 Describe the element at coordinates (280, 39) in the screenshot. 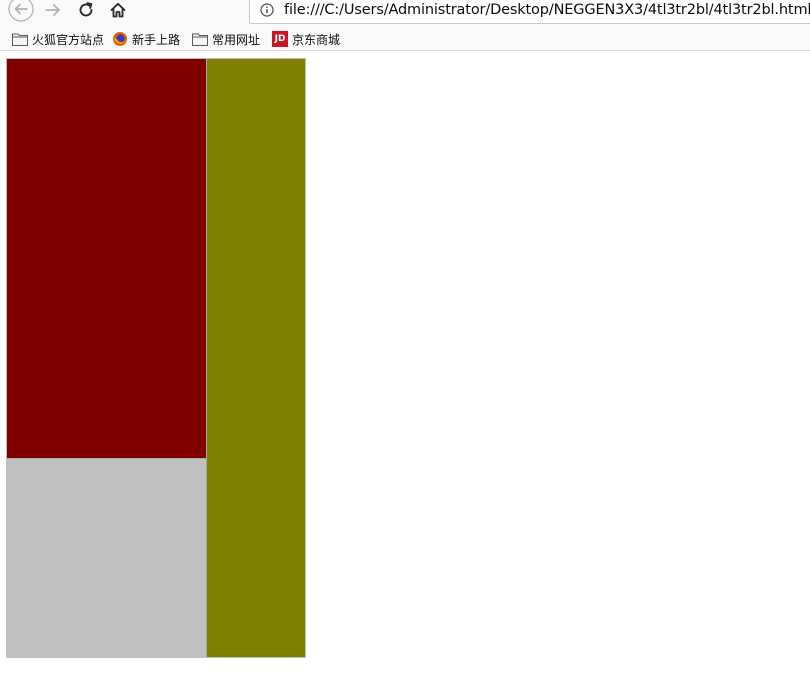

I see `jd-icon: JD` at that location.